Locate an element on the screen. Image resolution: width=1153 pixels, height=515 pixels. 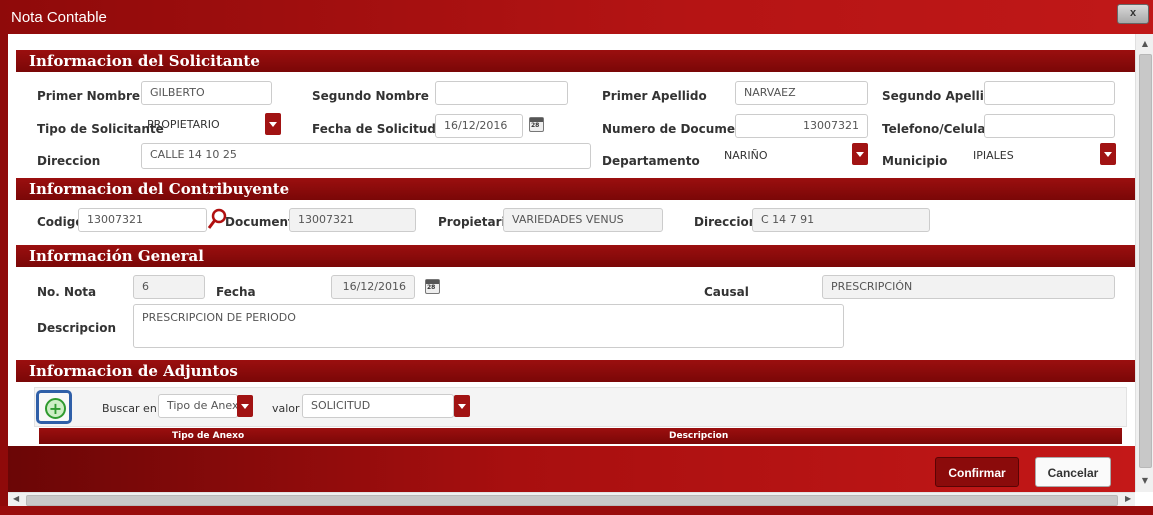
propietario-input: VARIEDADES VENUS is located at coordinates (583, 220).